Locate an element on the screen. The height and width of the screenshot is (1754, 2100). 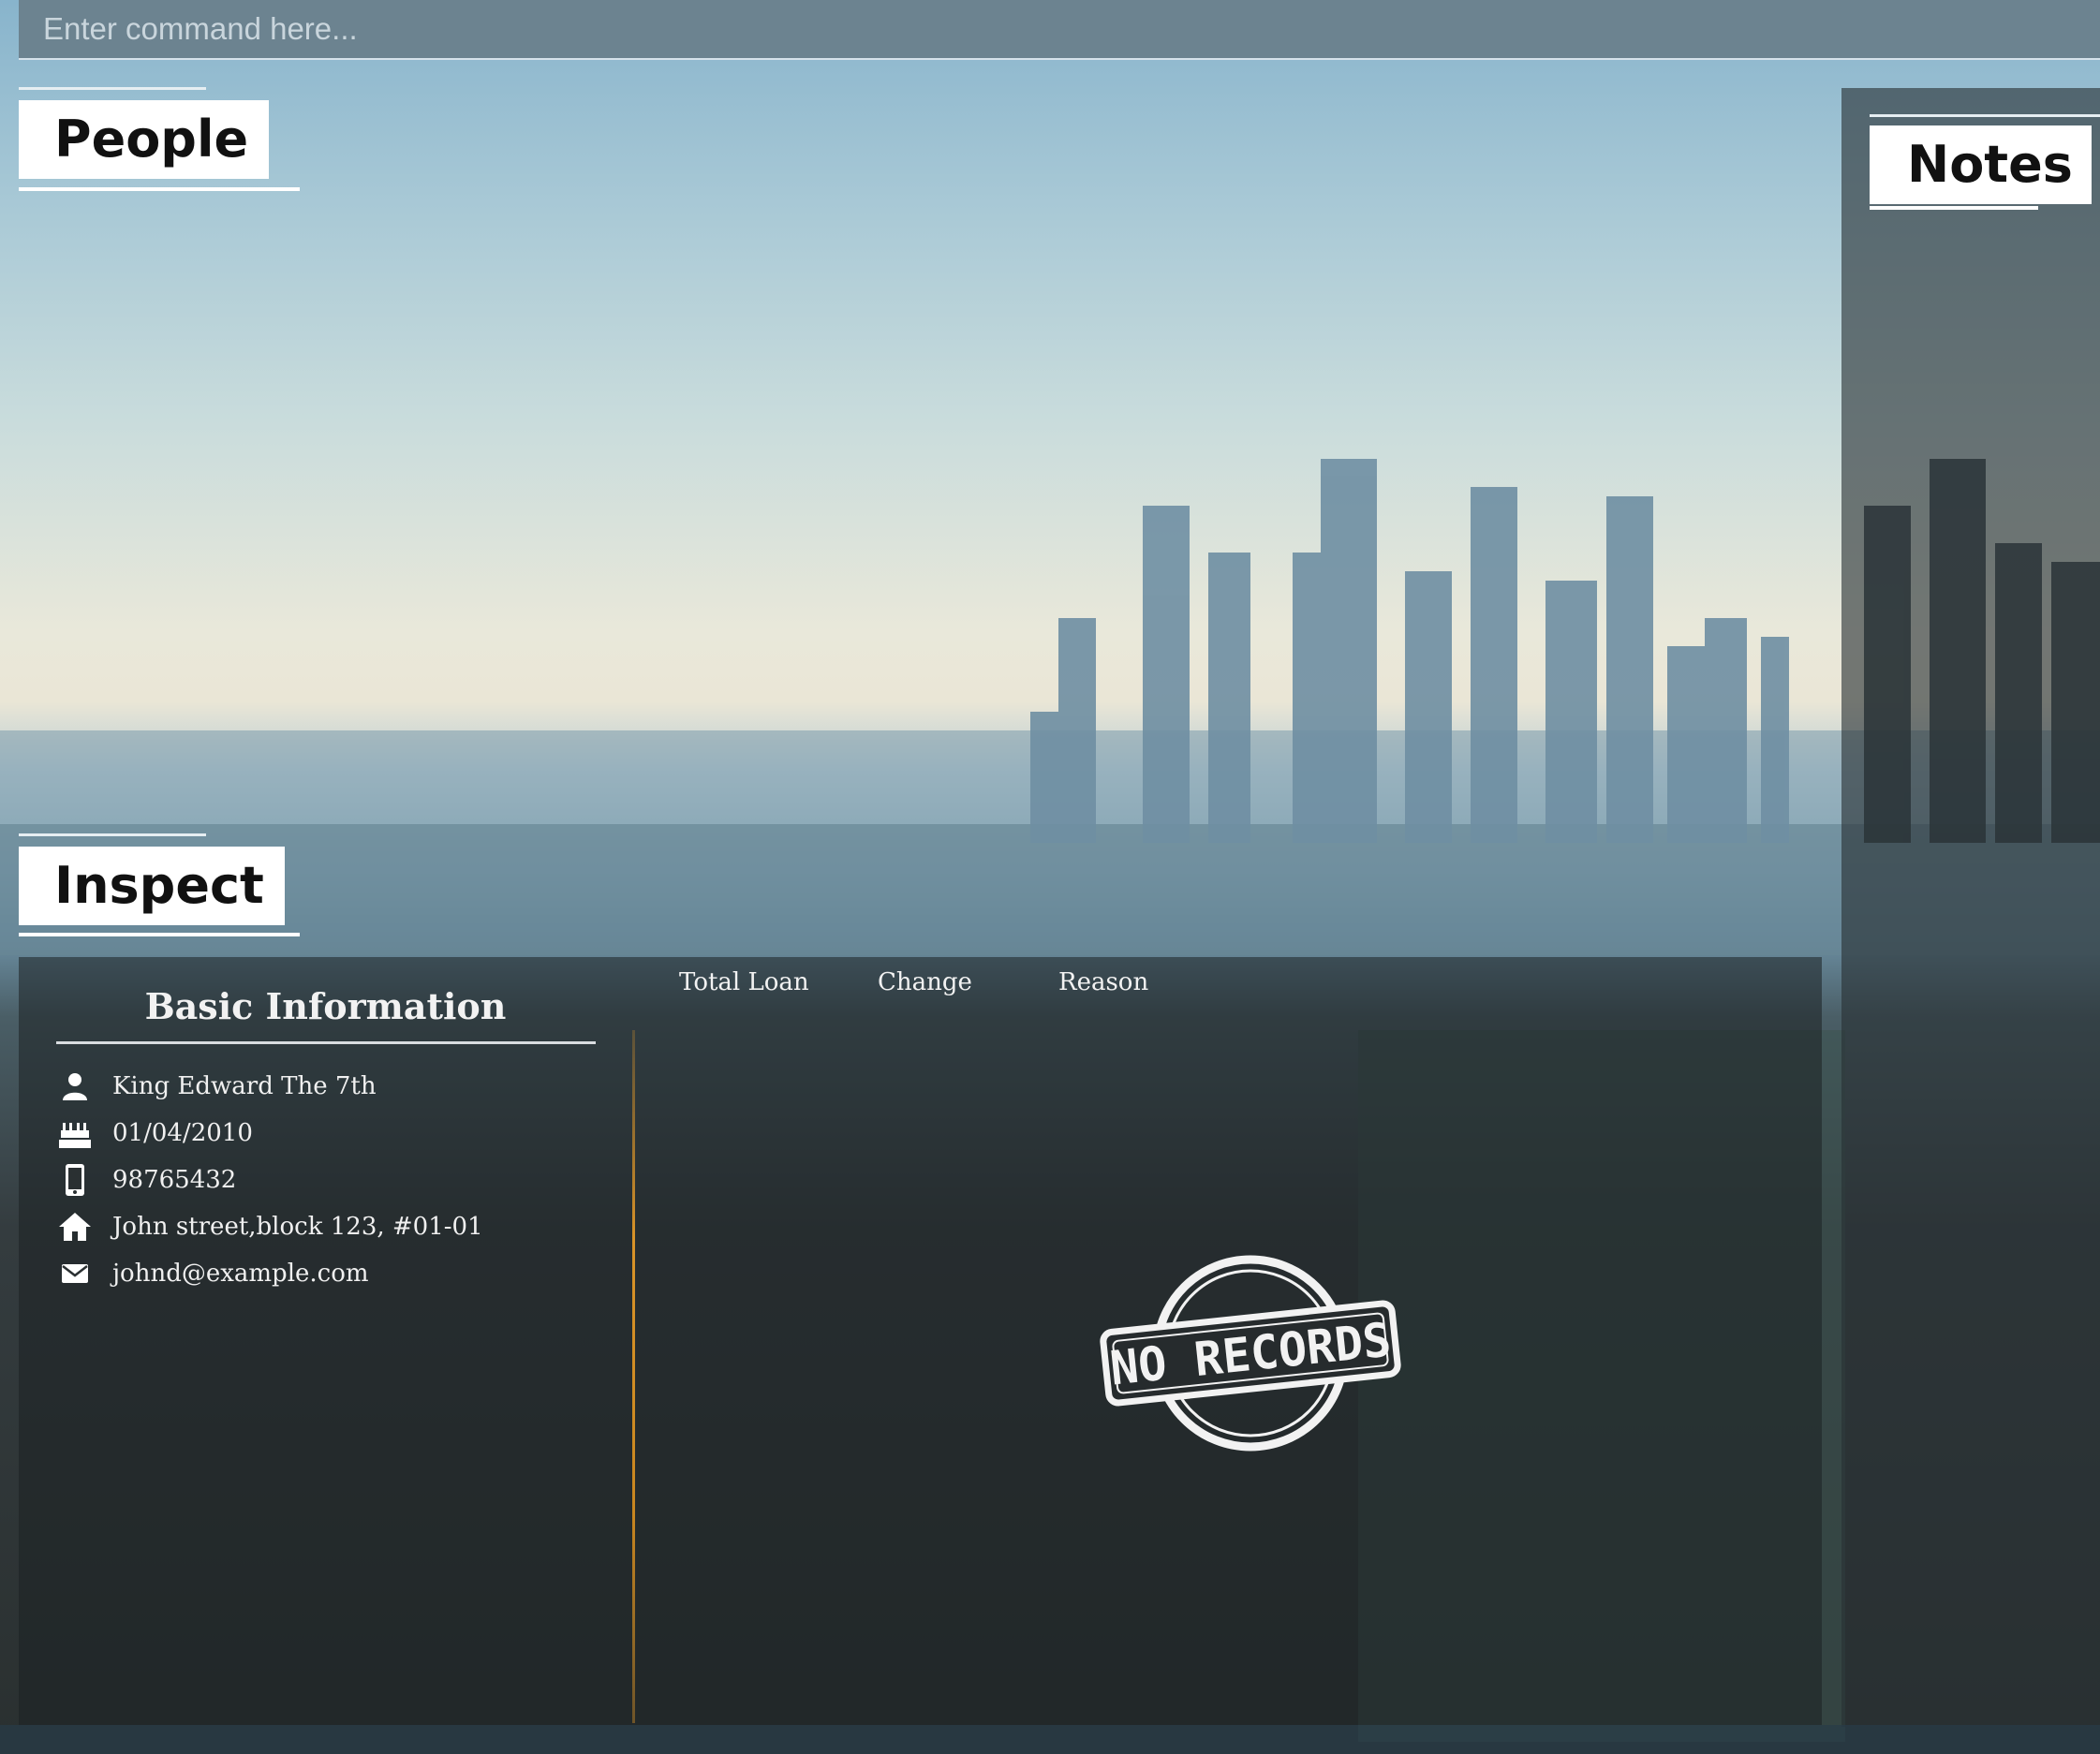
info-row-name: King Edward The 7th is located at coordinates (217, 1086).